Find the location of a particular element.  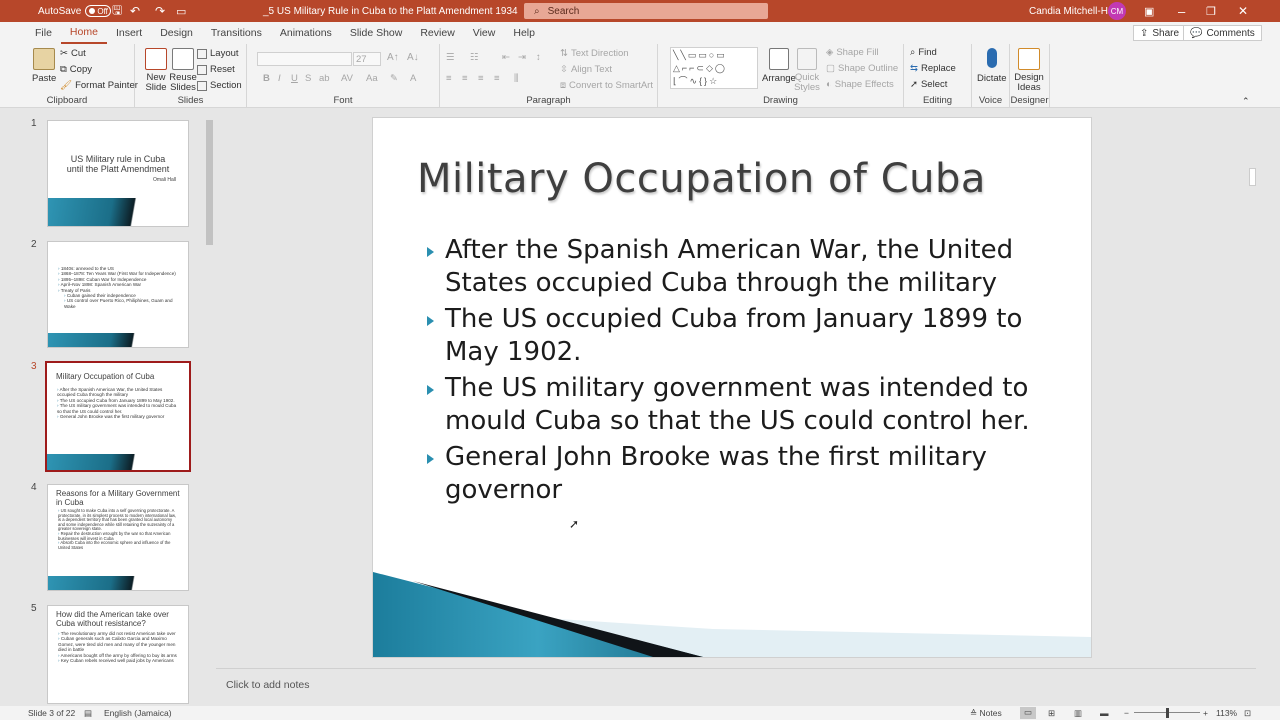

thumbnail-scrollbar is located at coordinates (209, 407).